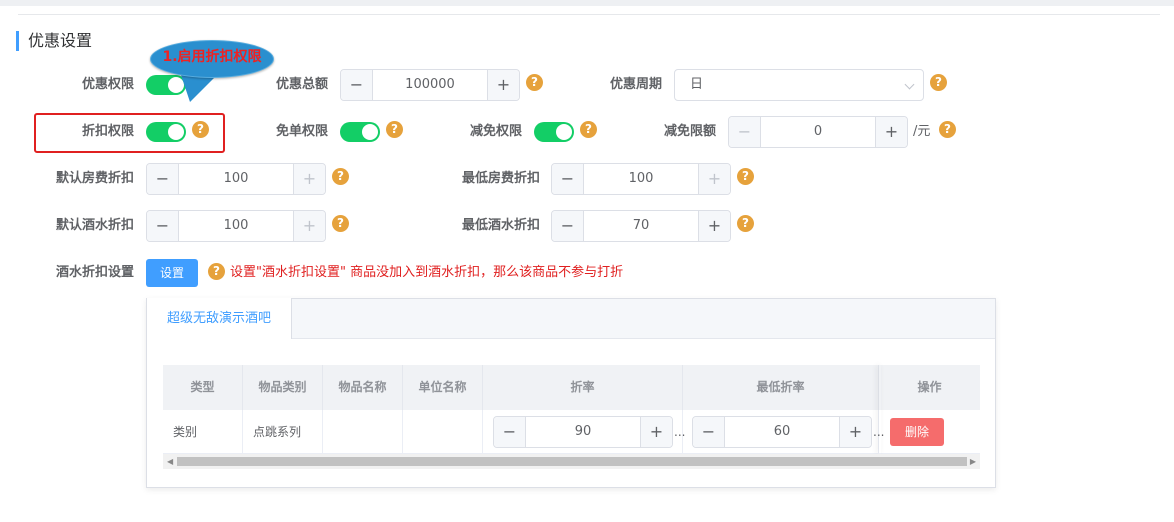  Describe the element at coordinates (172, 273) in the screenshot. I see `setting-button: 设置` at that location.